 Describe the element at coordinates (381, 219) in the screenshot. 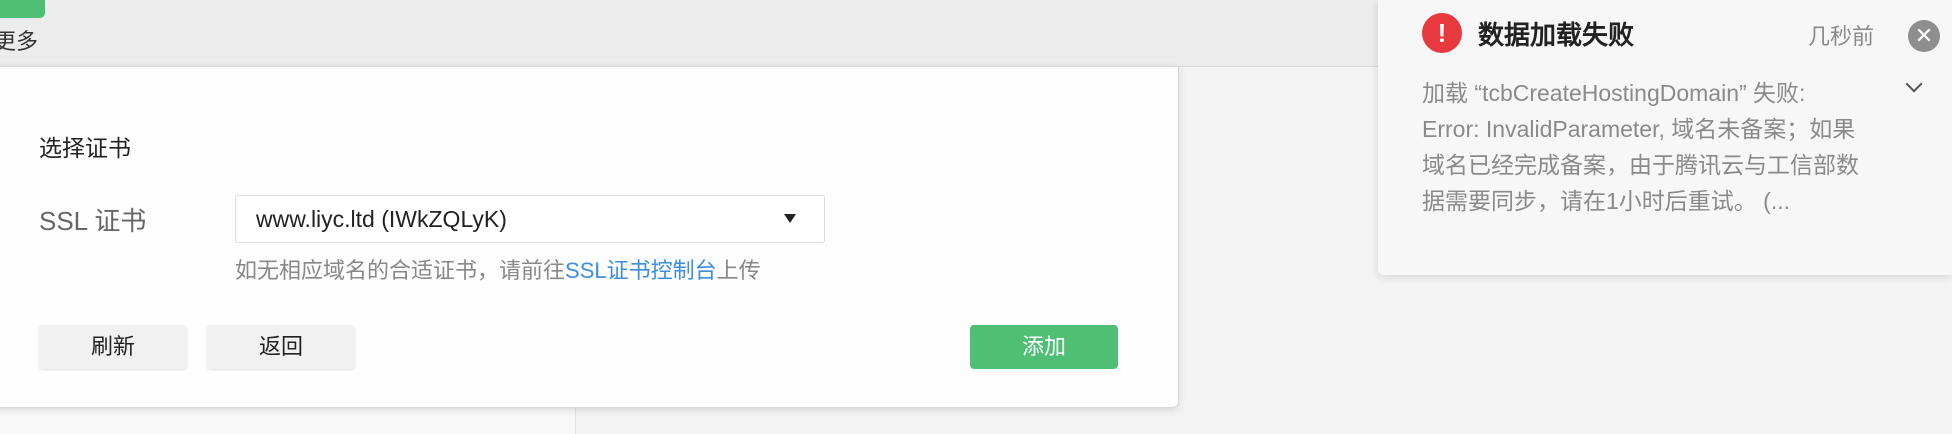

I see `certificate-select-value: www.liyc.ltd (IWkZQLyK)` at that location.